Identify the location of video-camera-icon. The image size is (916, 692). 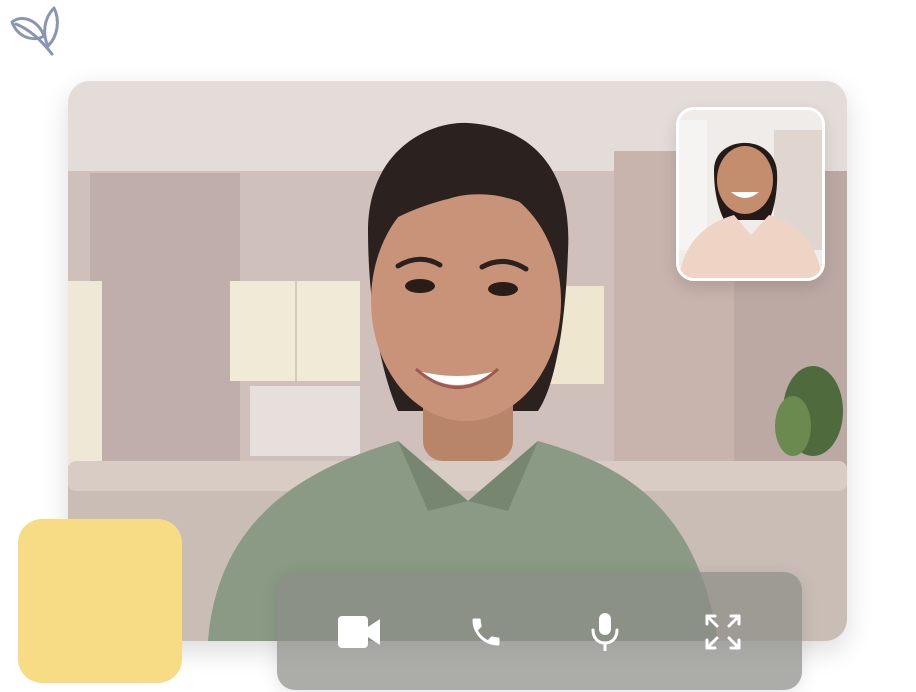
(359, 632).